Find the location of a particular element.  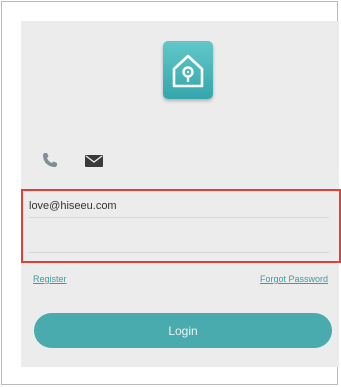

mail-icon is located at coordinates (94, 161).